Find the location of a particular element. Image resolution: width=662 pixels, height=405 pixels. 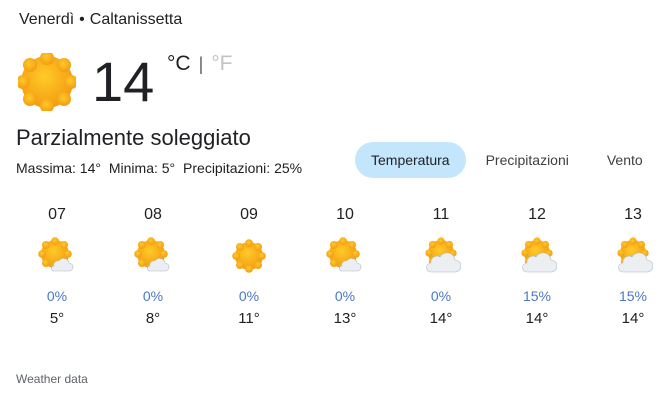

location-label: Caltanissetta is located at coordinates (136, 19).